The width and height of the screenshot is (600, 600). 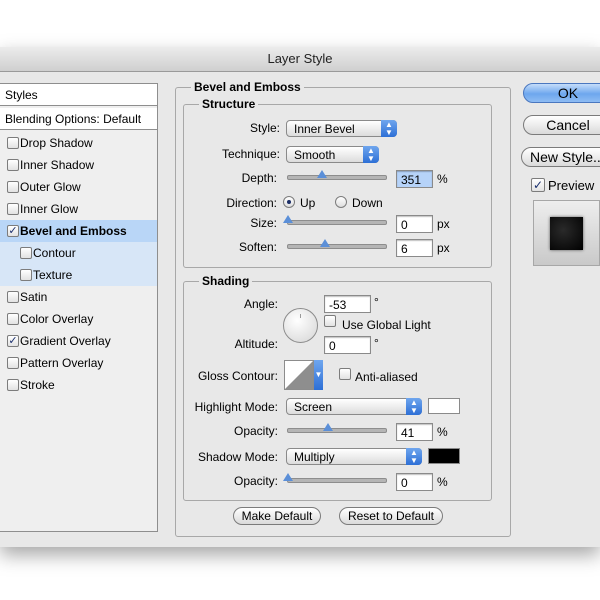 I want to click on blending-options-item: Blending Options: Default, so click(x=78, y=119).